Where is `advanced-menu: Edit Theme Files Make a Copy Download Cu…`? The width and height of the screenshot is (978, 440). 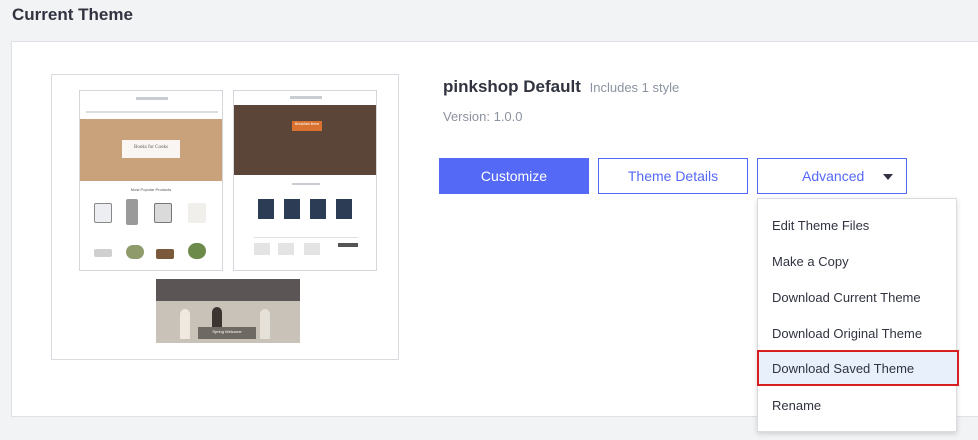
advanced-menu: Edit Theme Files Make a Copy Download Cu… is located at coordinates (858, 315).